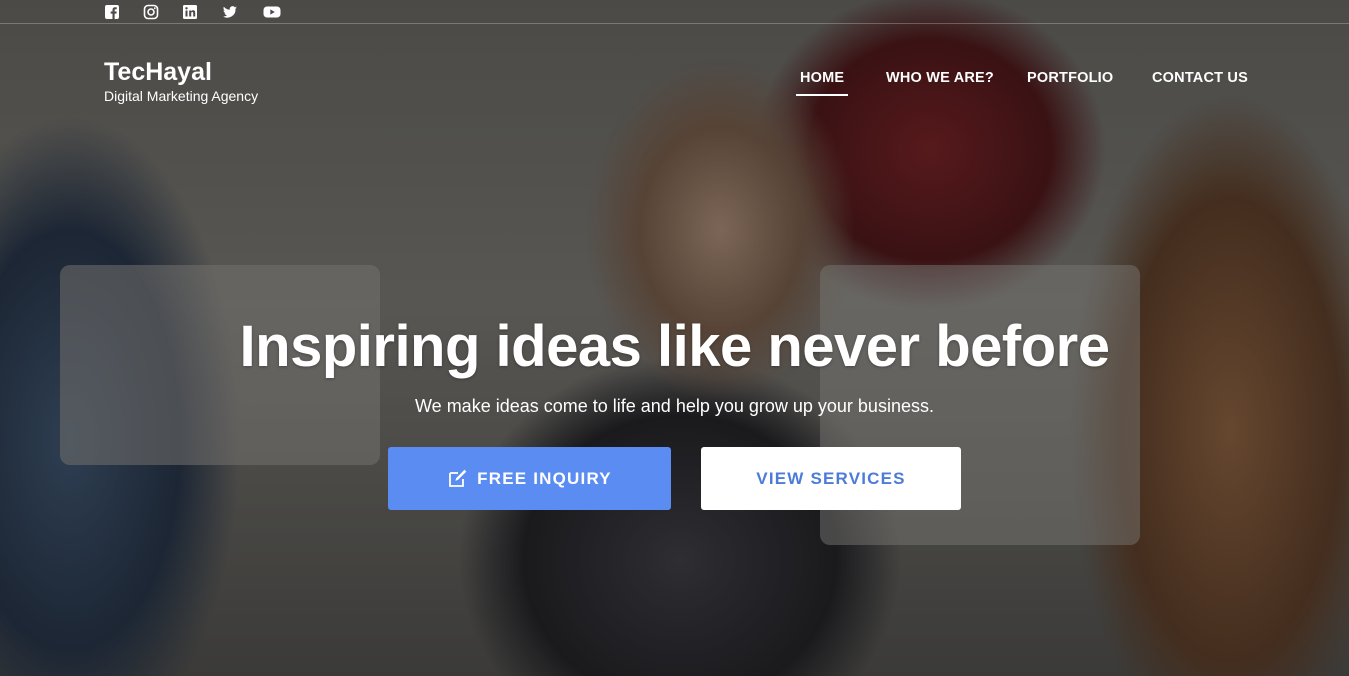  I want to click on view-services-label: VIEW SERVICES, so click(831, 478).